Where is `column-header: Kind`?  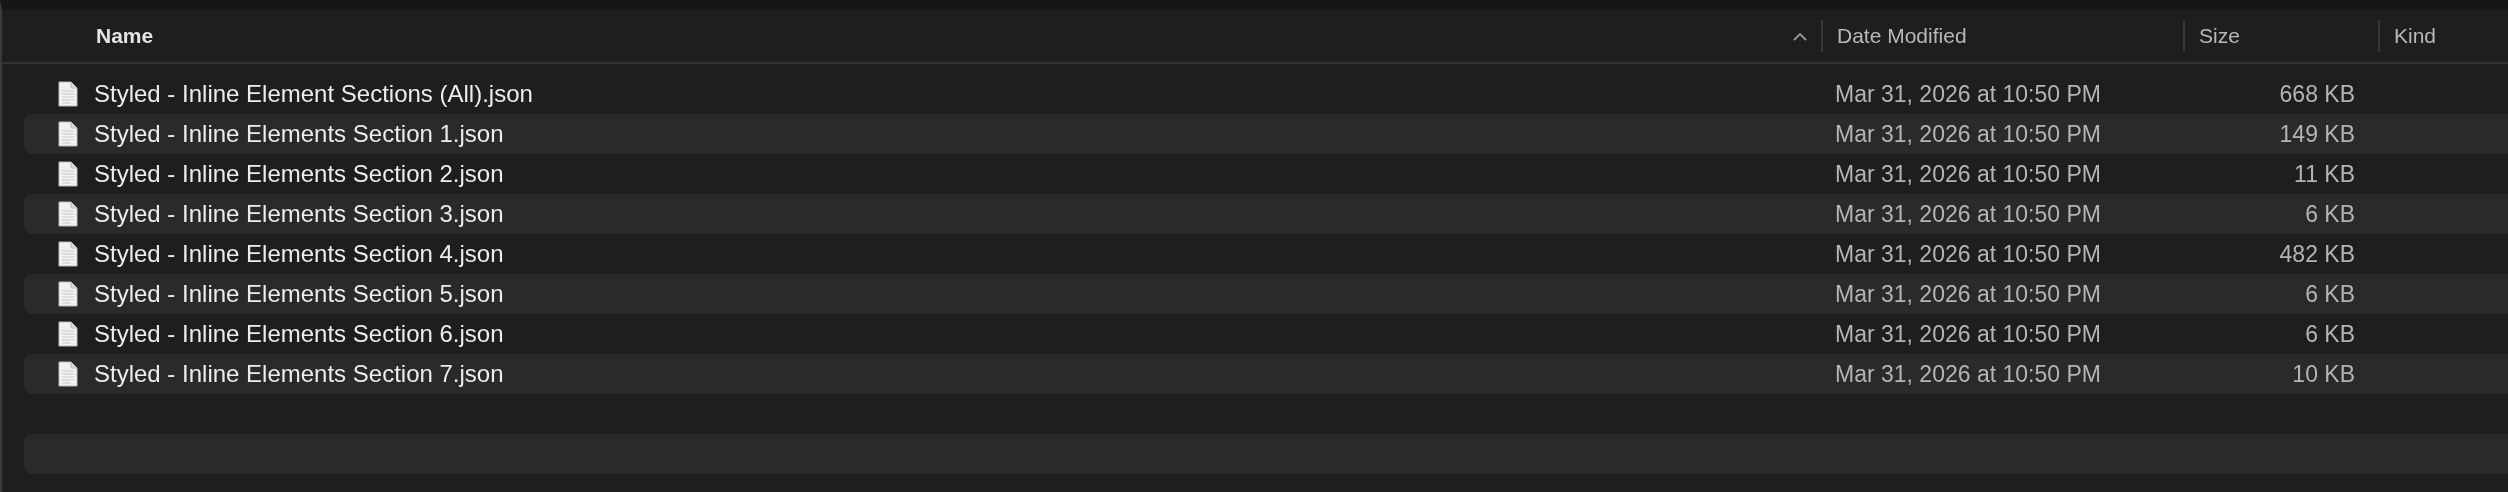
column-header: Kind is located at coordinates (2415, 36).